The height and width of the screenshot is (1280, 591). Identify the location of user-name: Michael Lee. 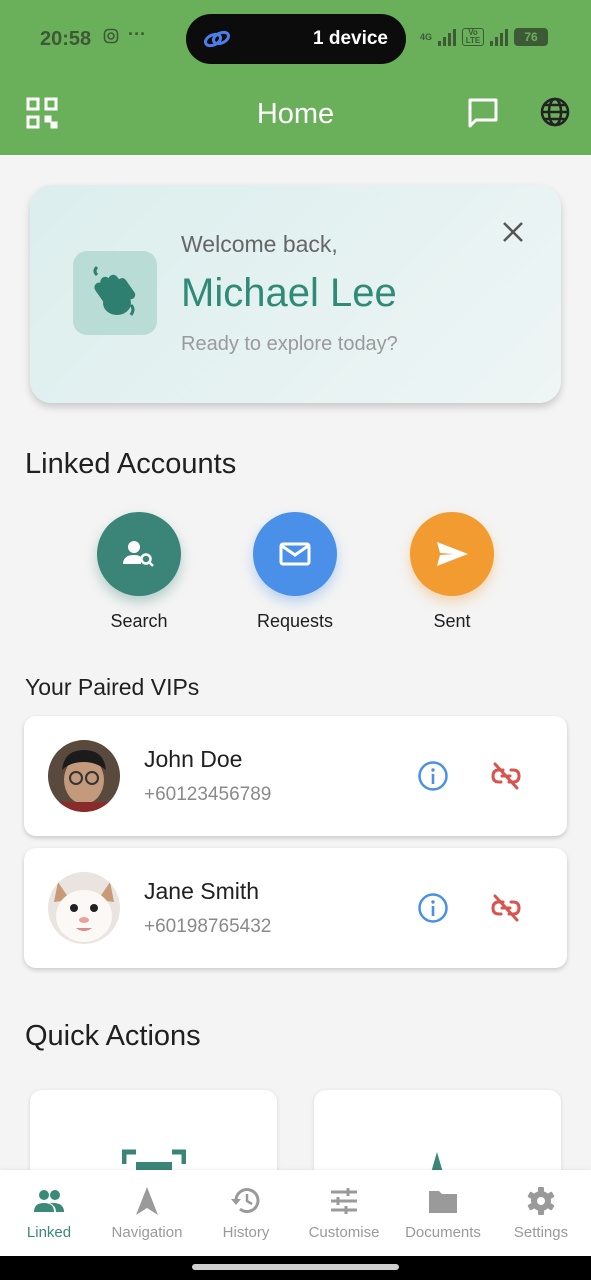
(289, 293).